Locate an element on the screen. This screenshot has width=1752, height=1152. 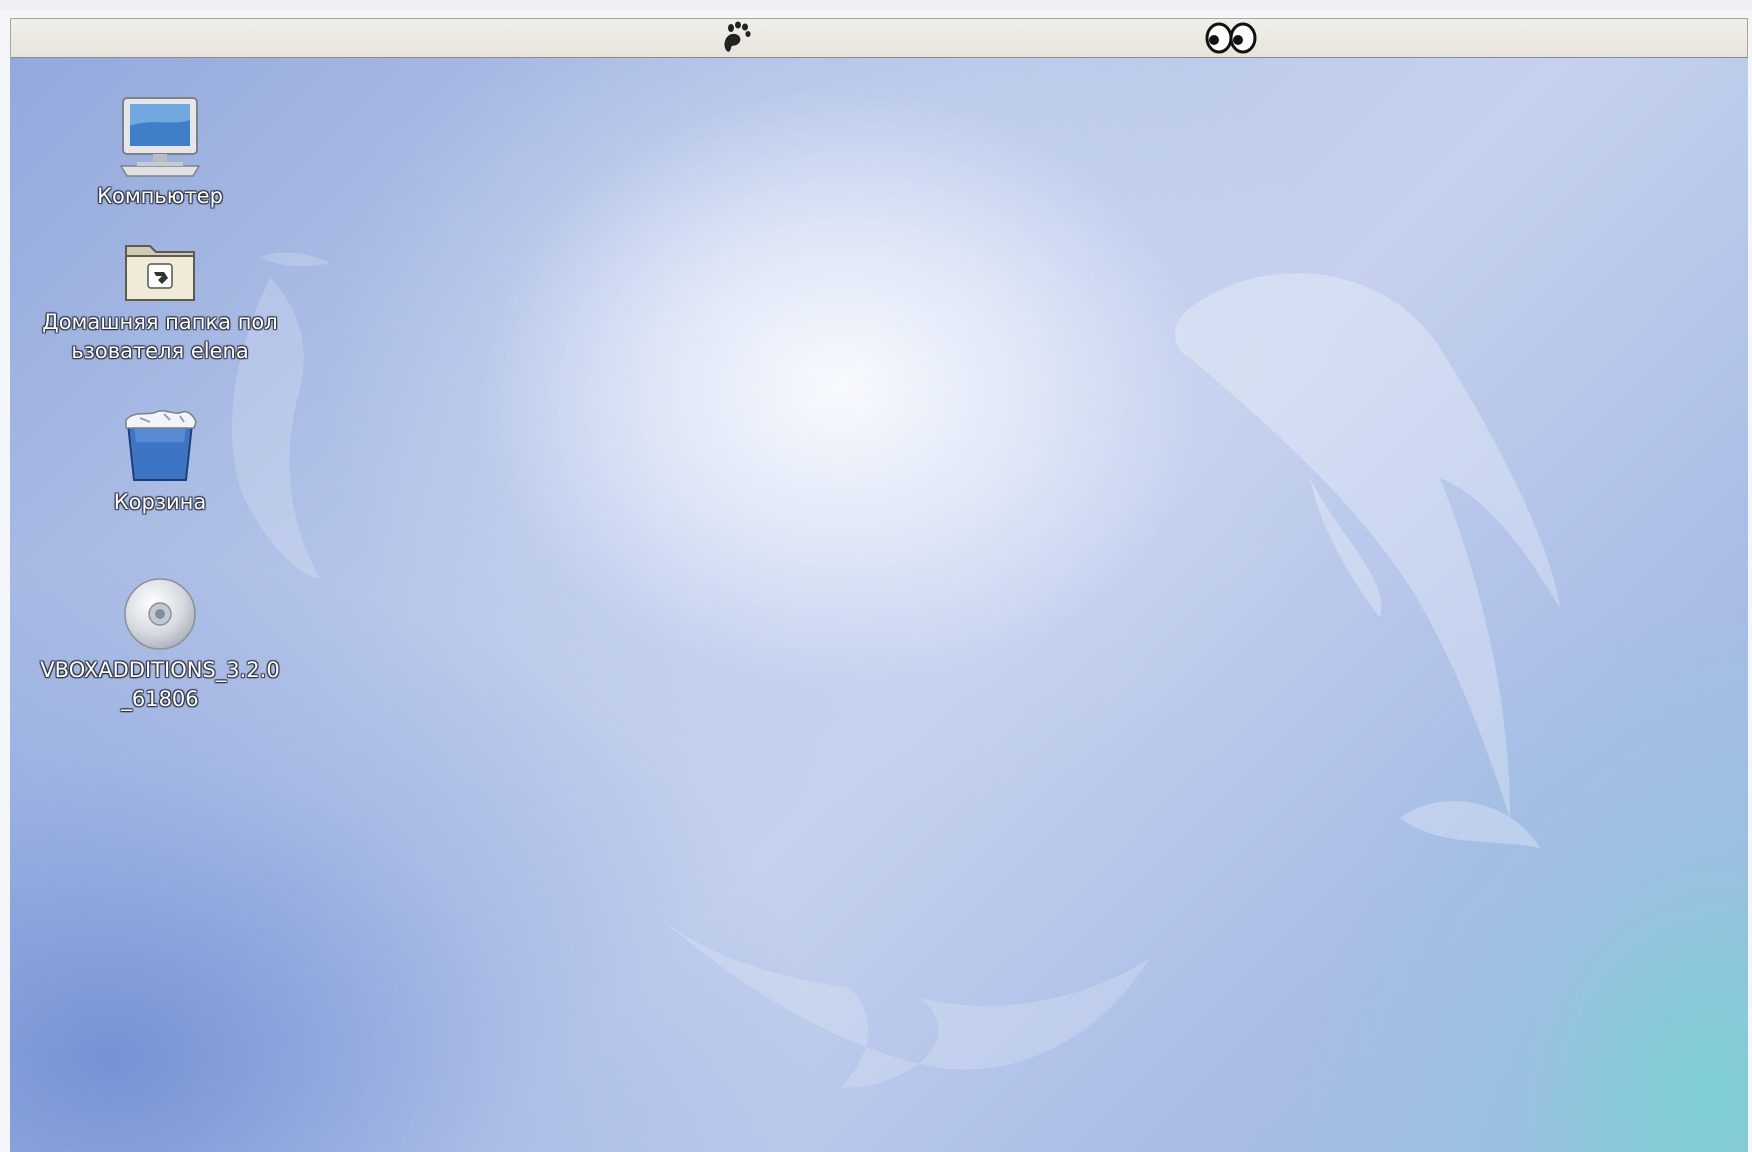
desktop-icon-computer: Компьютер is located at coordinates (160, 153).